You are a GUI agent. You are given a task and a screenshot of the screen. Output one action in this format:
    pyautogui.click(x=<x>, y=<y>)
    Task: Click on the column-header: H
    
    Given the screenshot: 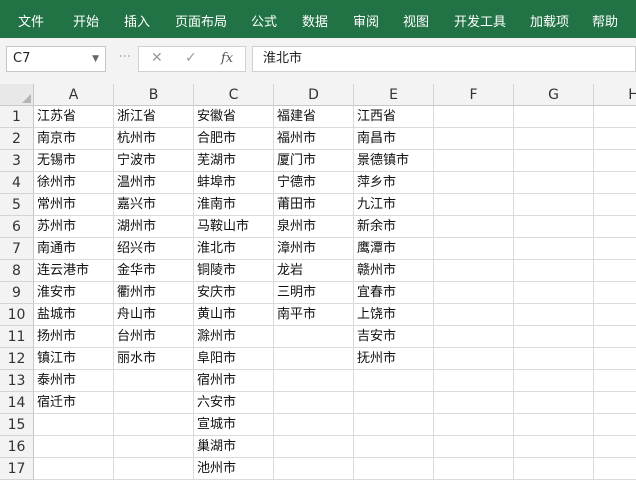 What is the action you would take?
    pyautogui.click(x=615, y=95)
    